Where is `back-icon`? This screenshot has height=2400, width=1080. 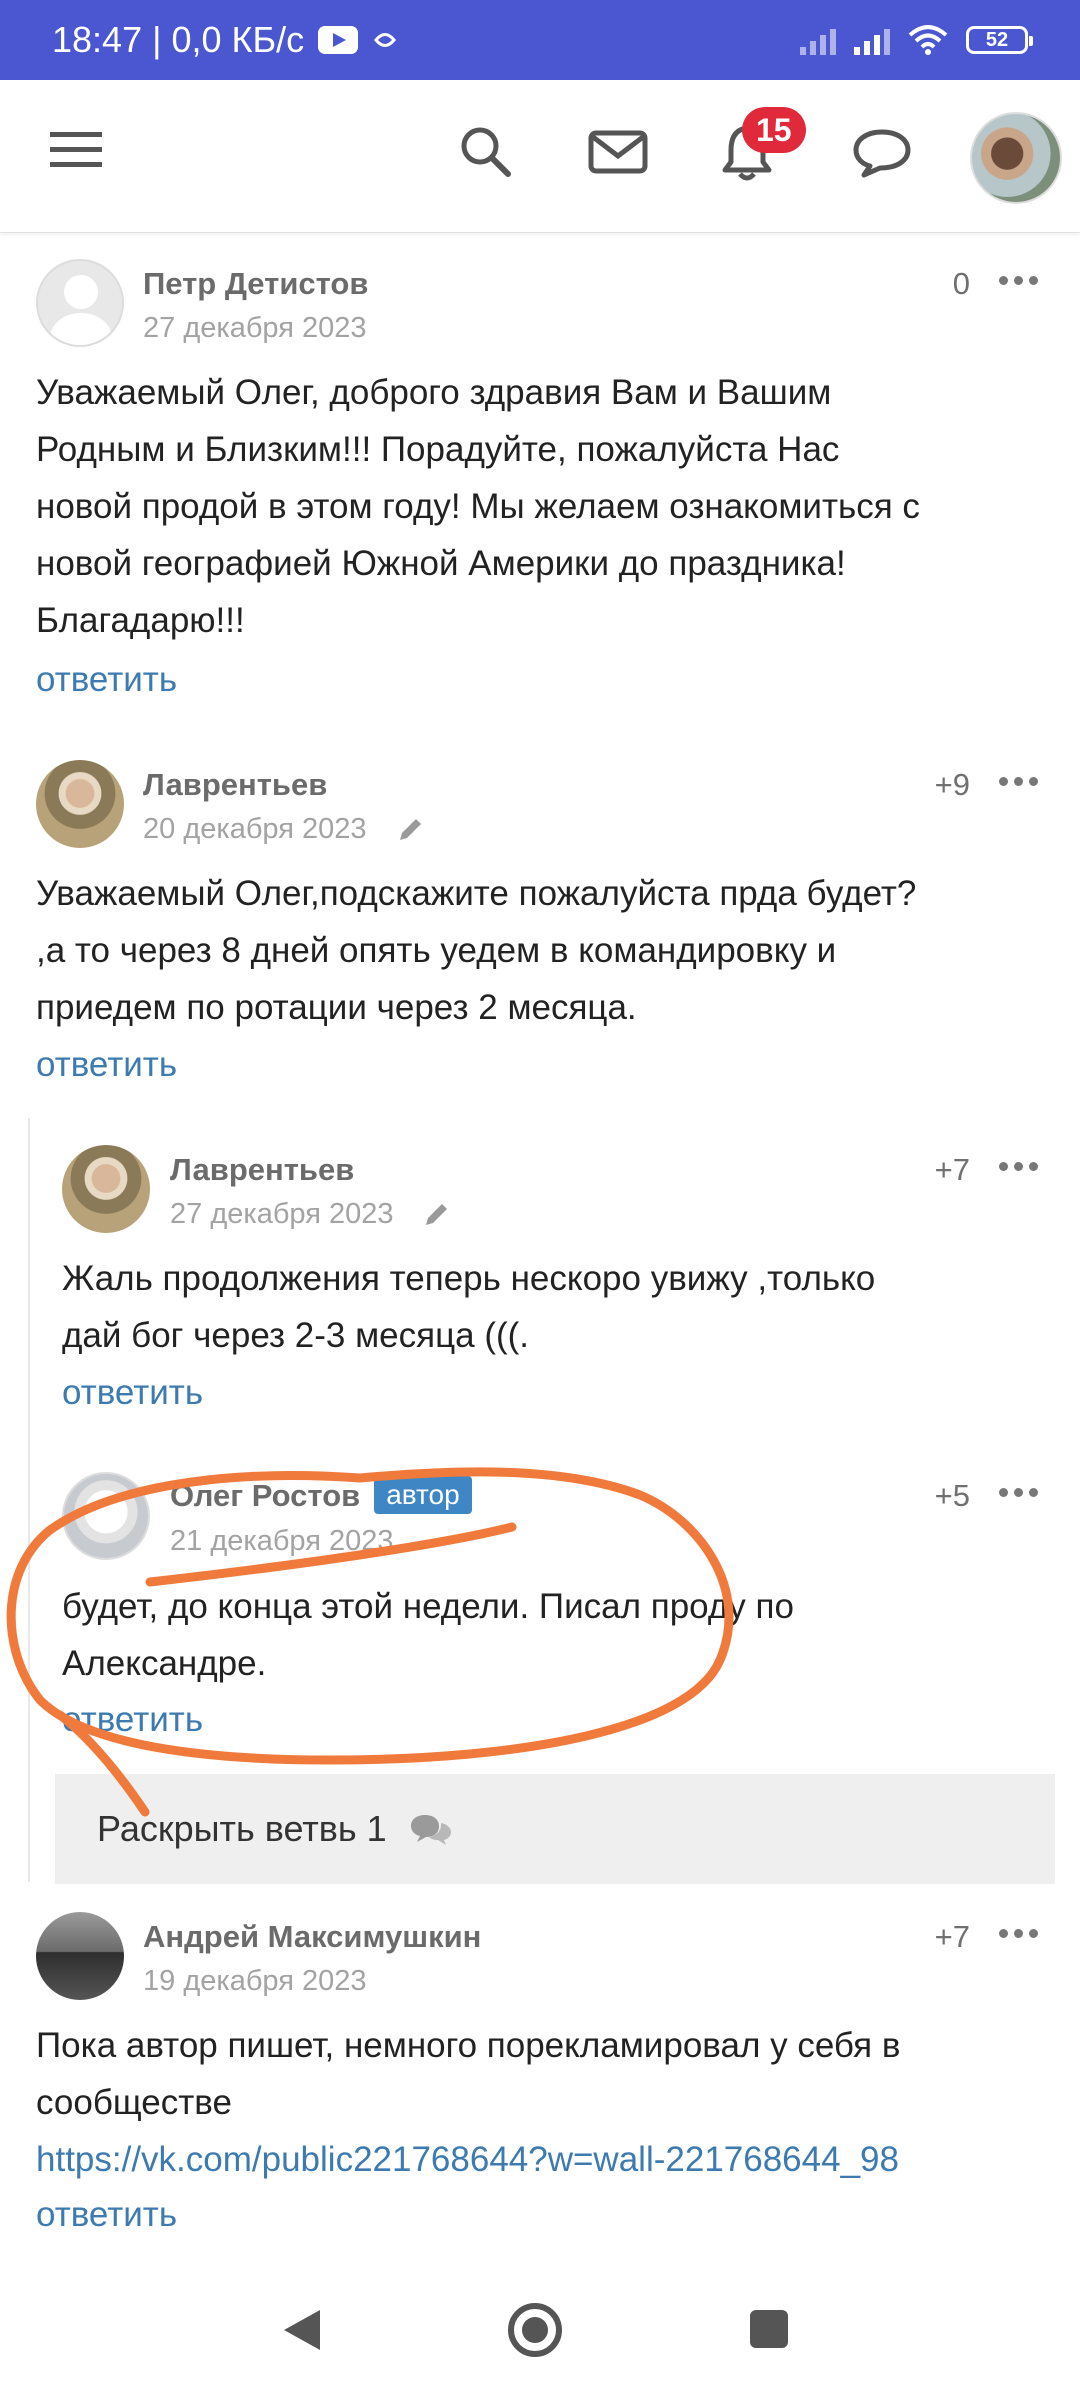
back-icon is located at coordinates (302, 2330).